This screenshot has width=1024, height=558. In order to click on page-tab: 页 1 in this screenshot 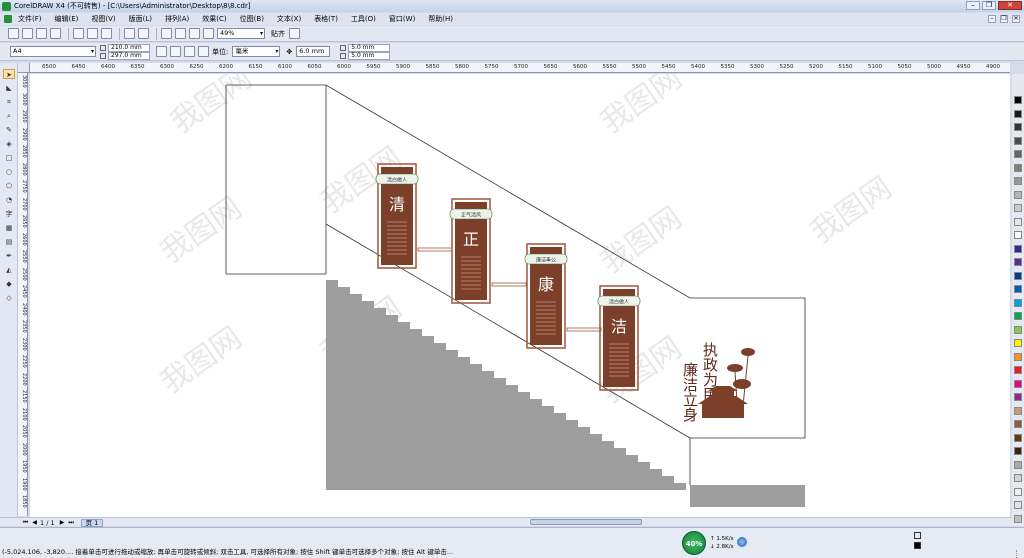, I will do `click(92, 522)`.